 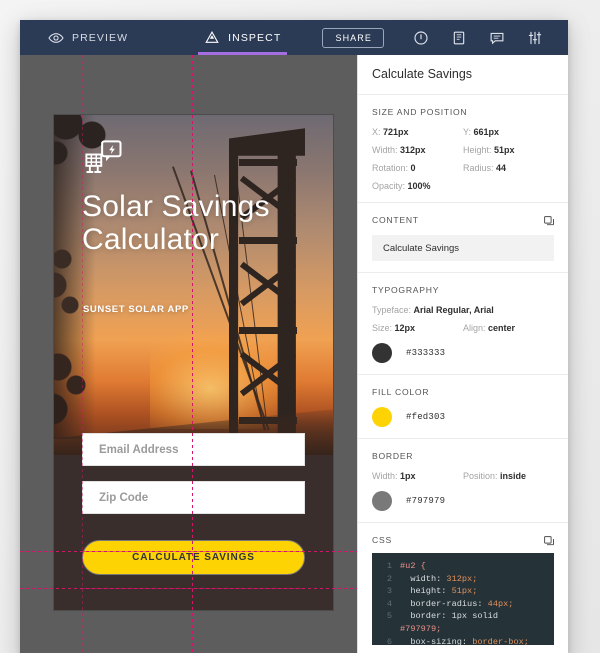 What do you see at coordinates (401, 392) in the screenshot?
I see `fill-color-label: FILL COLOR` at bounding box center [401, 392].